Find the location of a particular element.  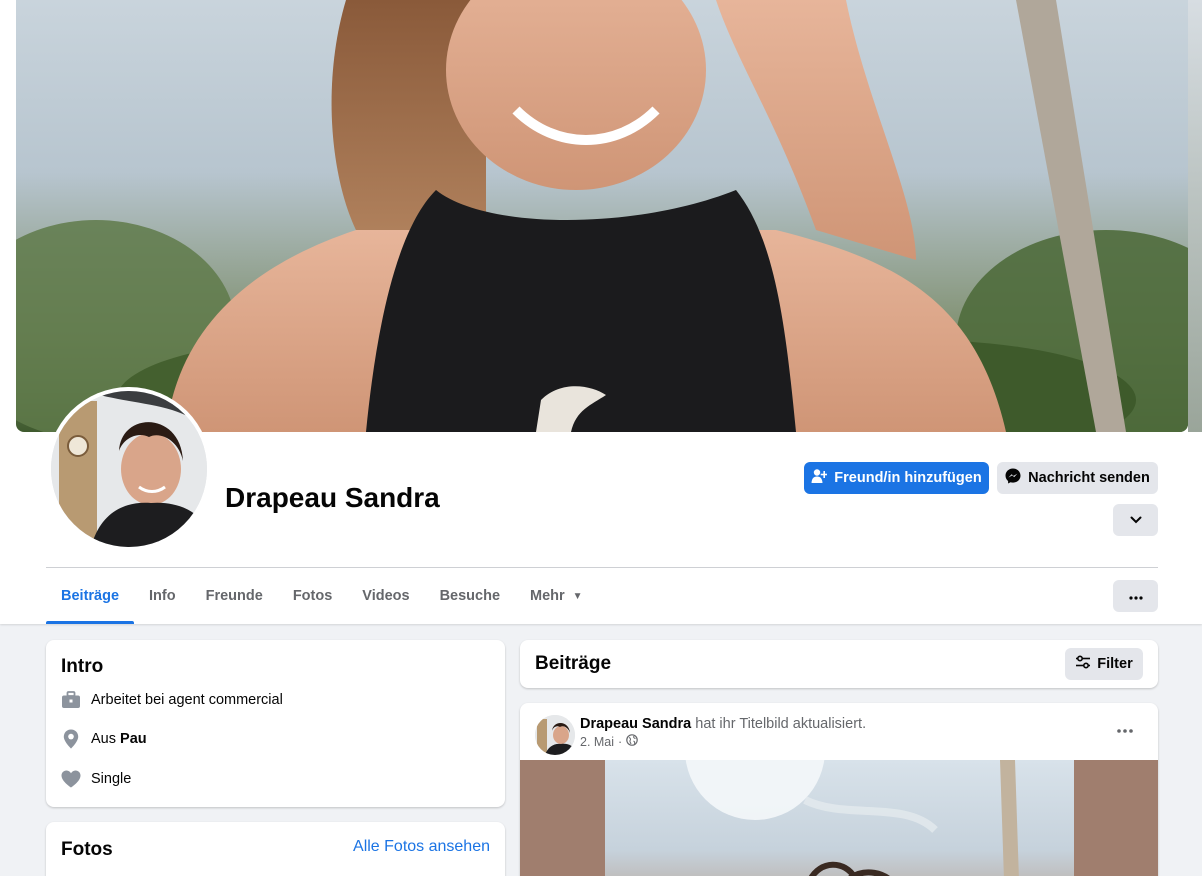

chevron-down-icon is located at coordinates (1136, 520).